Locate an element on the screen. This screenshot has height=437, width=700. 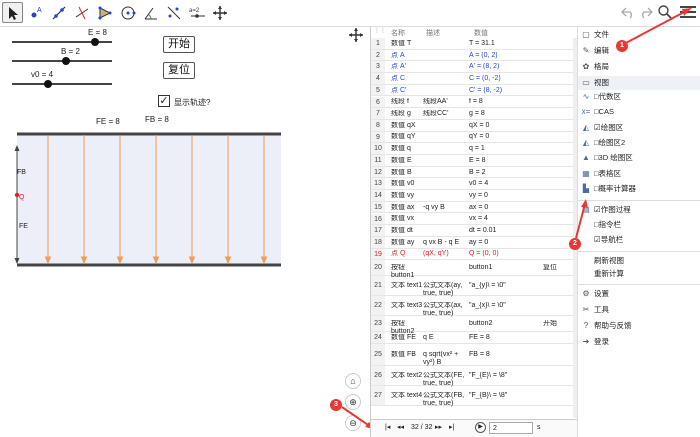
row-description: 公式文本(FB, true, true) is located at coordinates (444, 399).